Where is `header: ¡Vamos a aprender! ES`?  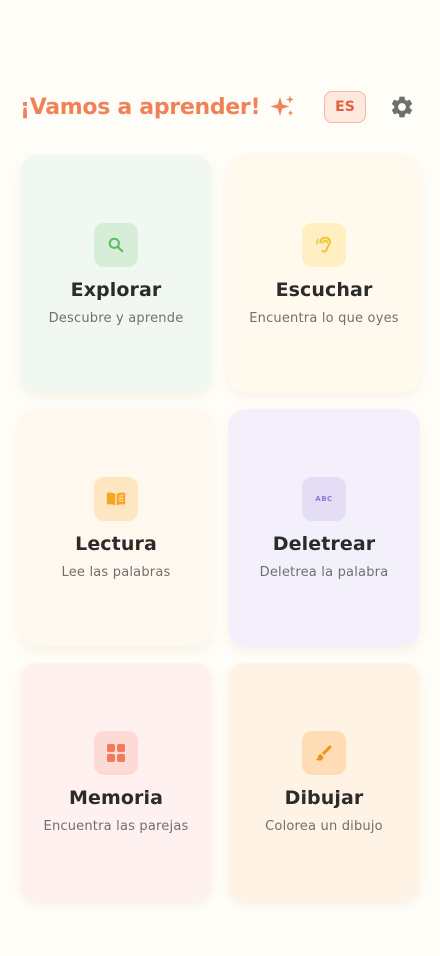
header: ¡Vamos a aprender! ES is located at coordinates (218, 107).